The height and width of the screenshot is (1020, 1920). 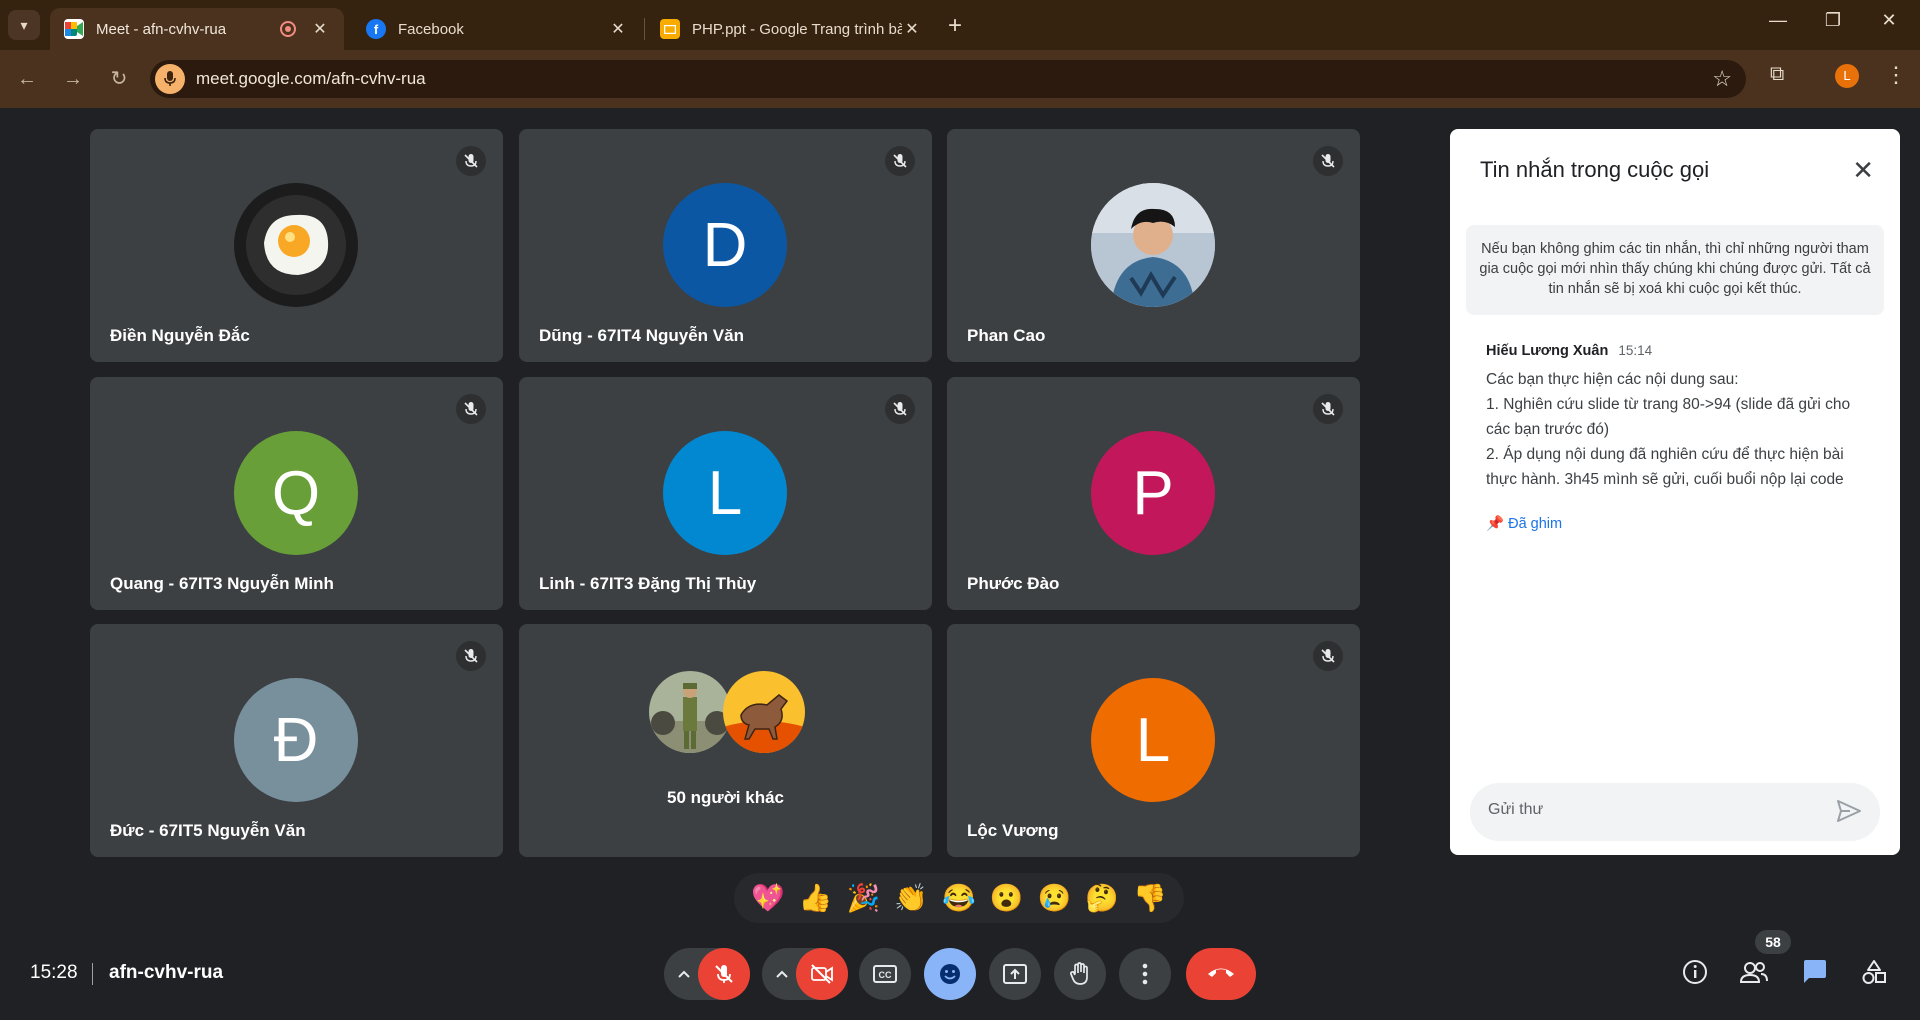 I want to click on reaction-surprised: 😮, so click(x=1007, y=898).